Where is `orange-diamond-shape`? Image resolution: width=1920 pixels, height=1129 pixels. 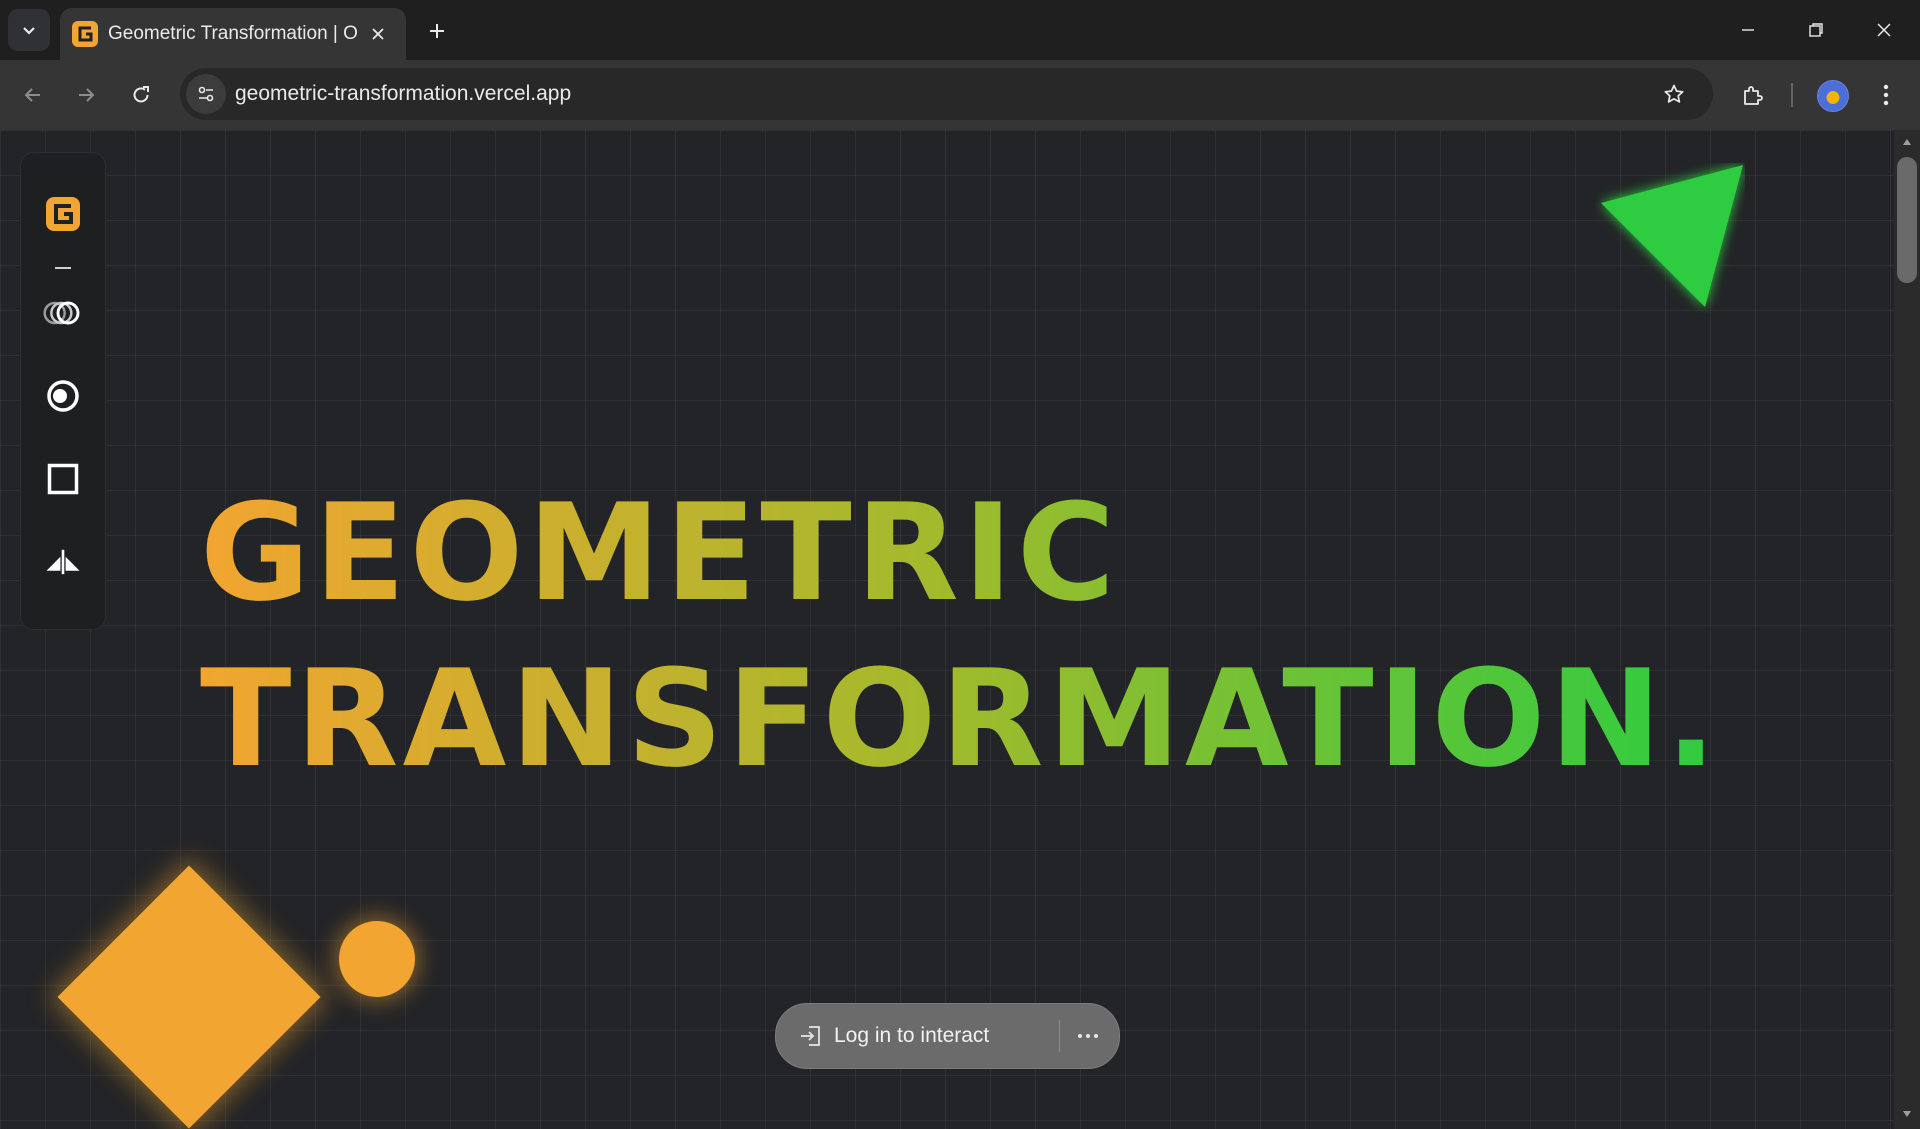
orange-diamond-shape is located at coordinates (189, 997).